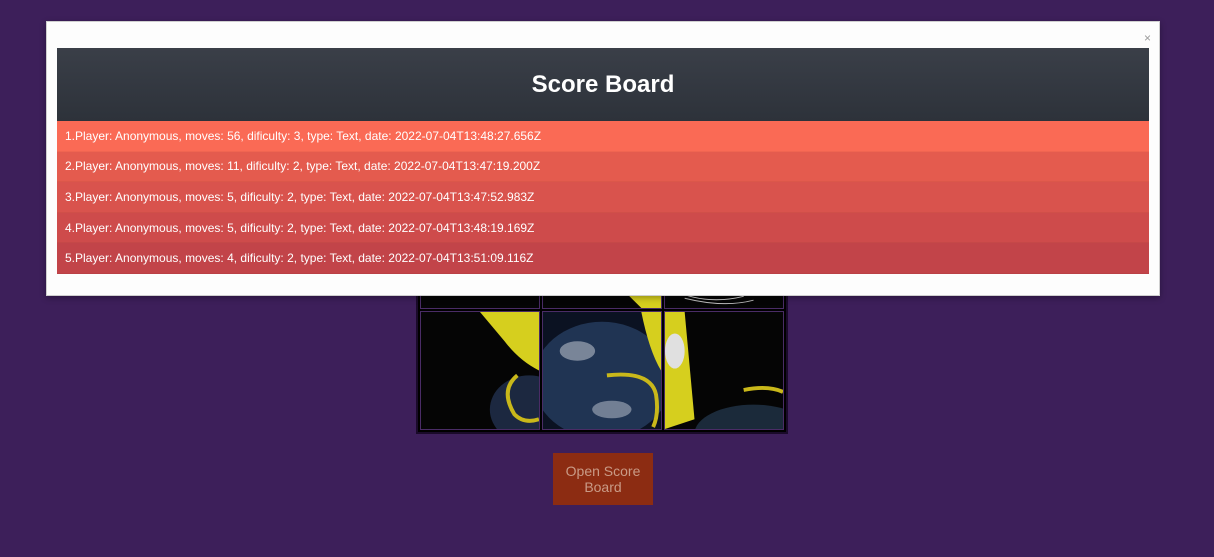  I want to click on score-board-header: Score Board, so click(603, 84).